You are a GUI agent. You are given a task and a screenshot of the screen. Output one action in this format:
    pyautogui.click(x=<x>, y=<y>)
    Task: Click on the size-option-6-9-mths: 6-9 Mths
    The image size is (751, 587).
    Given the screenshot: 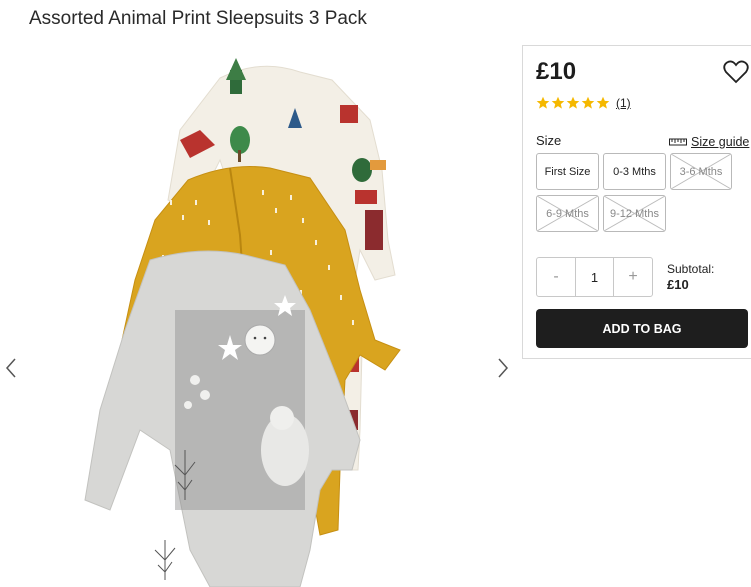 What is the action you would take?
    pyautogui.click(x=567, y=213)
    